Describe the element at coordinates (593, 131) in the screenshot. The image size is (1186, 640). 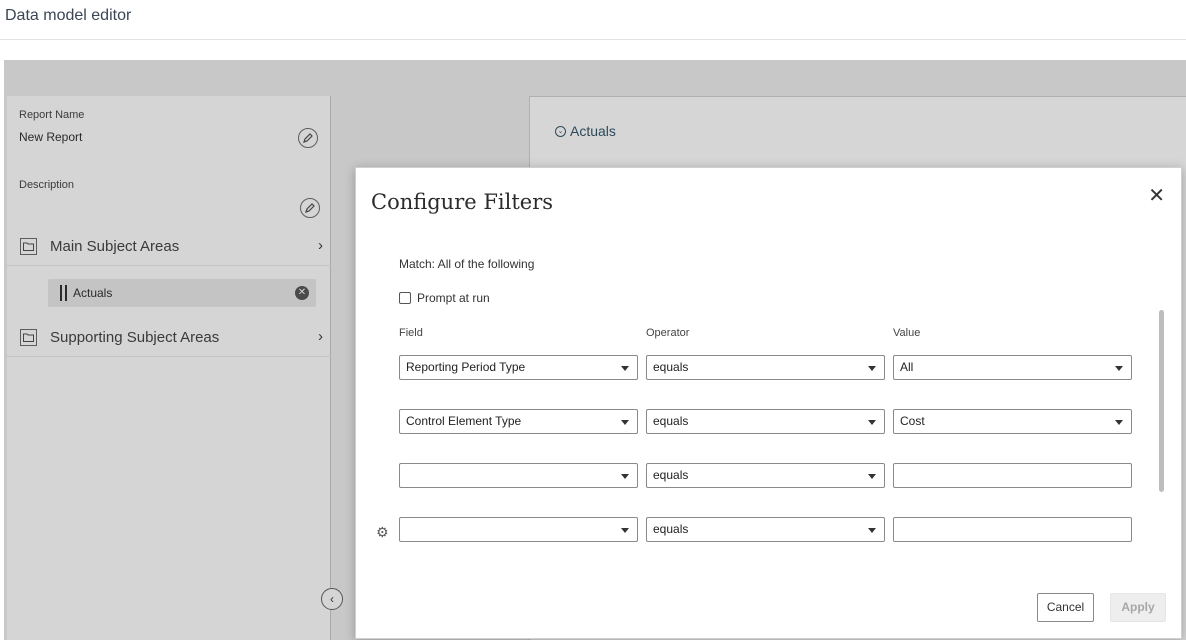
I see `card-heading-label: Actuals` at that location.